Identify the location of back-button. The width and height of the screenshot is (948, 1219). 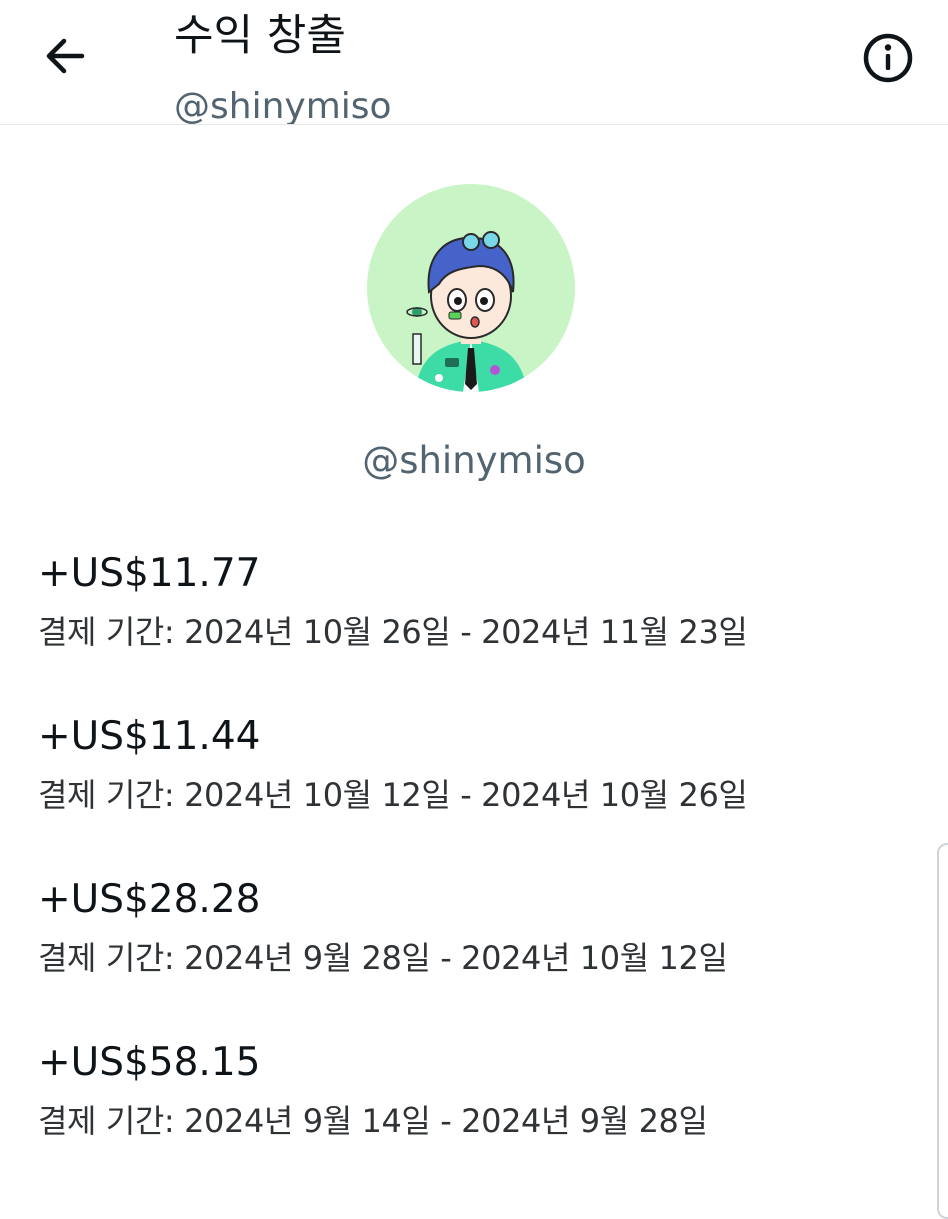
(64, 56).